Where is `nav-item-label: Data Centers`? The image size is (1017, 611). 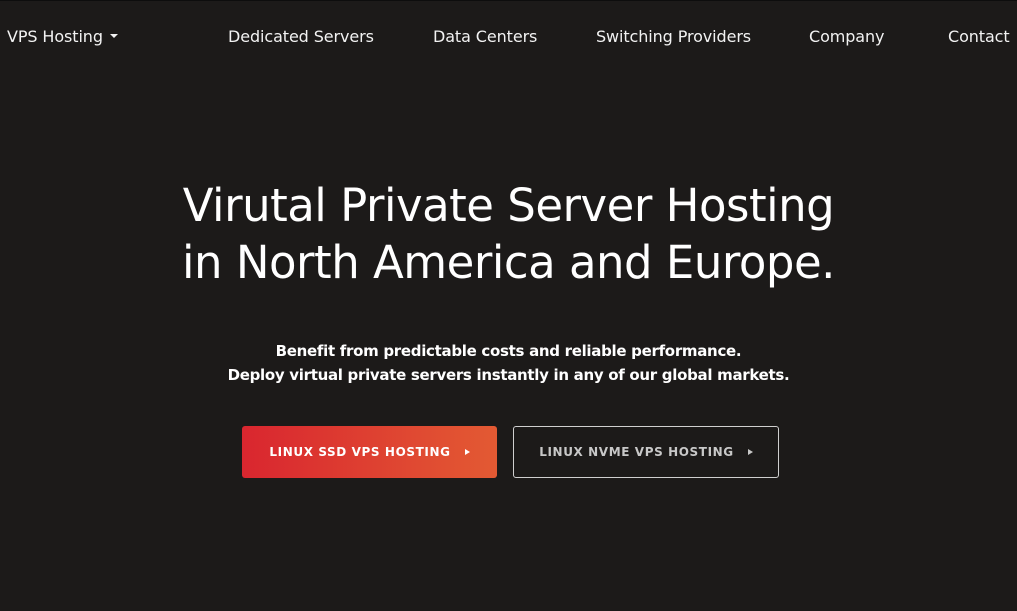
nav-item-label: Data Centers is located at coordinates (485, 36).